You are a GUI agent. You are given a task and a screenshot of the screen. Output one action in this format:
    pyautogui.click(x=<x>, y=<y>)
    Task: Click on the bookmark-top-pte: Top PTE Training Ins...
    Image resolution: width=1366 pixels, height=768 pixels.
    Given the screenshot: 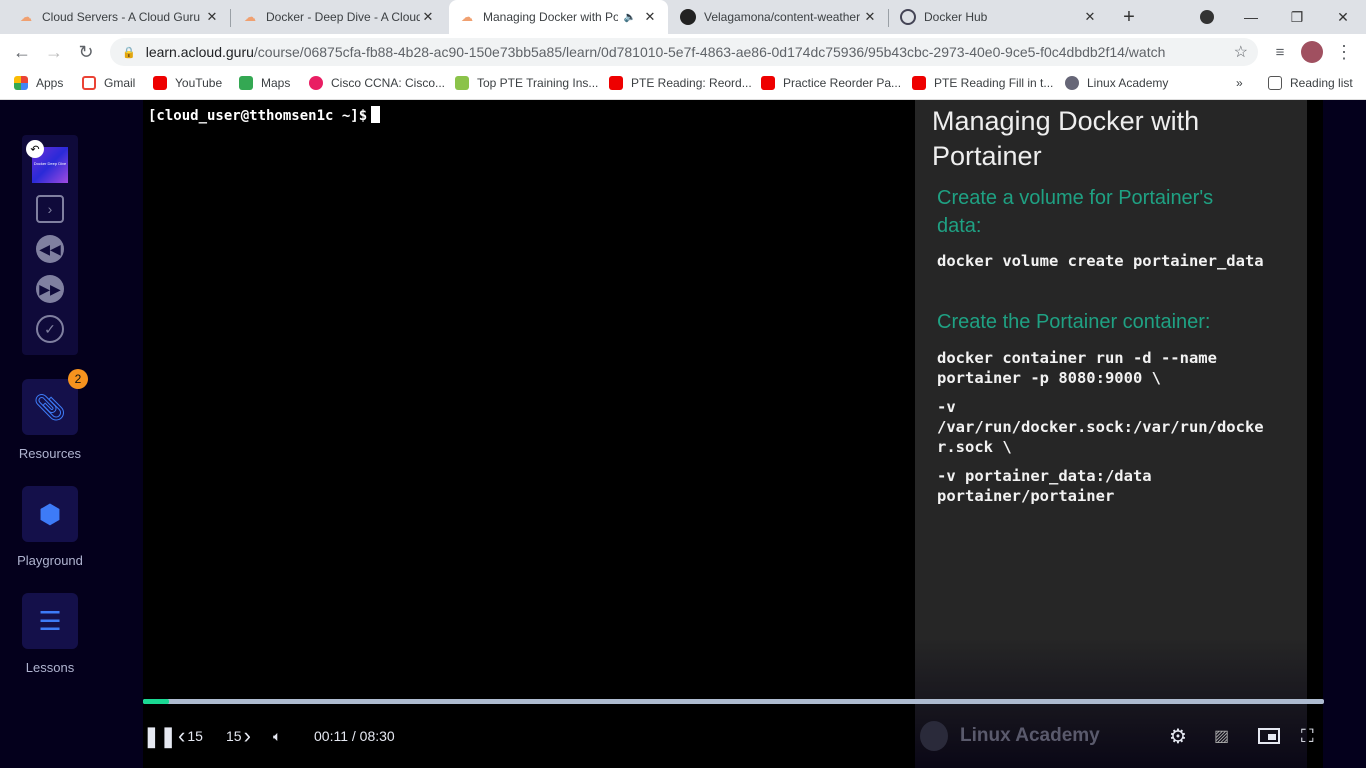 What is the action you would take?
    pyautogui.click(x=526, y=83)
    